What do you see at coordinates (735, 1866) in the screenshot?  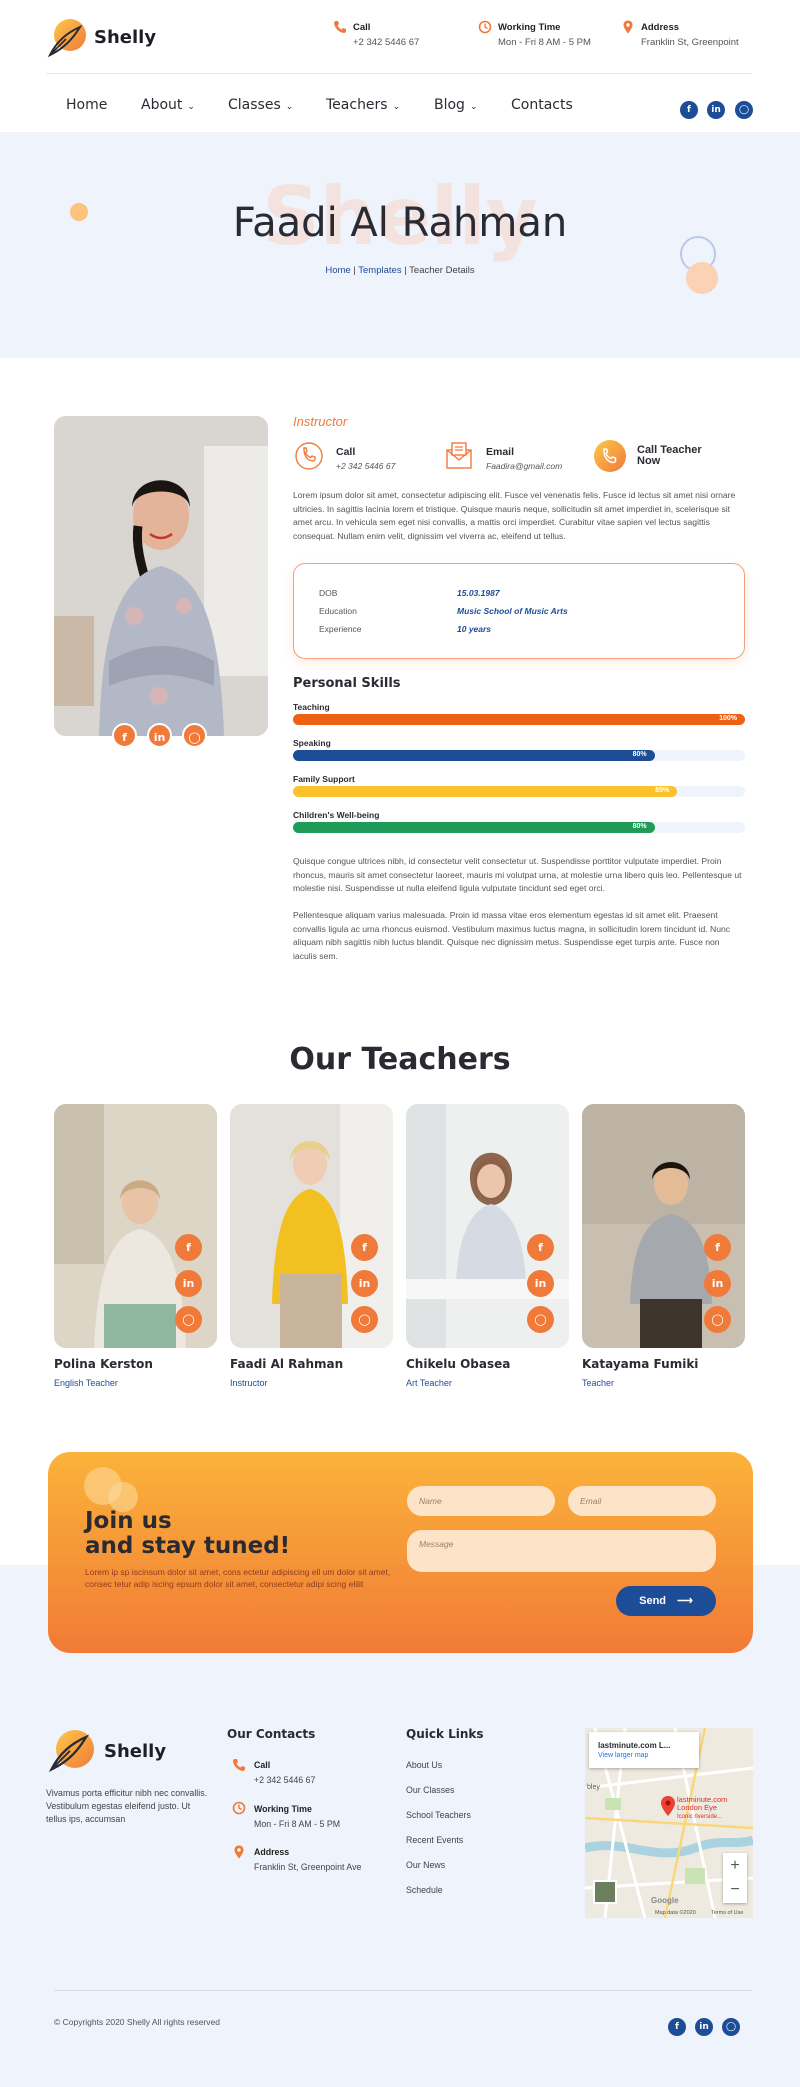 I see `zoom-in-icon: +` at bounding box center [735, 1866].